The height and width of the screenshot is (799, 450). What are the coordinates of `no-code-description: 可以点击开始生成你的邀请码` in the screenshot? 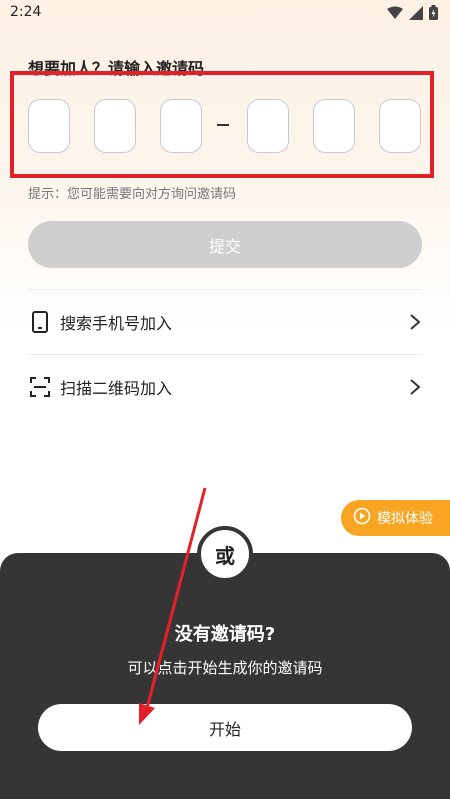 It's located at (225, 668).